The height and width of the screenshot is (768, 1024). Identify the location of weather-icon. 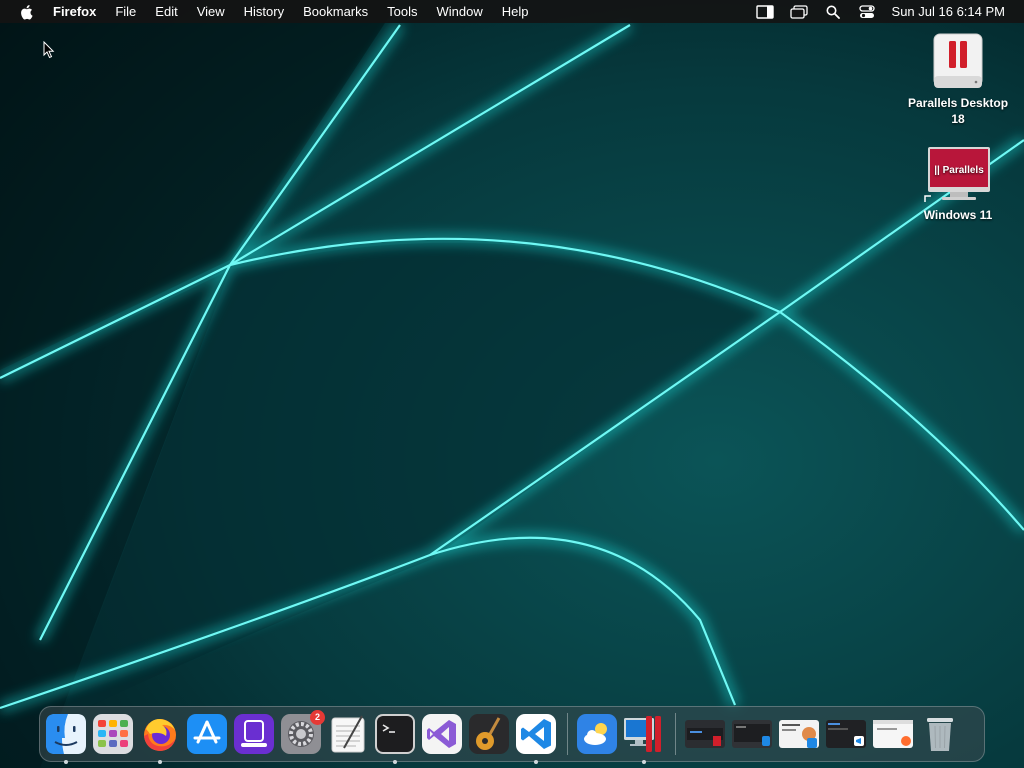
(597, 734).